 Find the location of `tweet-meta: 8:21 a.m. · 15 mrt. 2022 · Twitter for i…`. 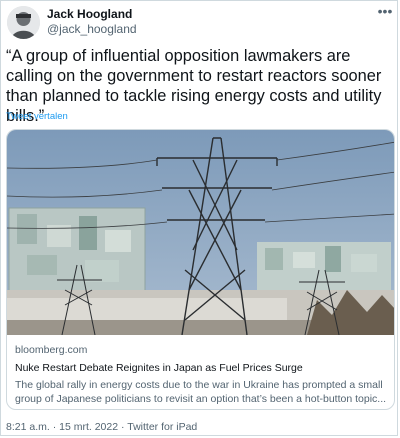

tweet-meta: 8:21 a.m. · 15 mrt. 2022 · Twitter for i… is located at coordinates (101, 427).